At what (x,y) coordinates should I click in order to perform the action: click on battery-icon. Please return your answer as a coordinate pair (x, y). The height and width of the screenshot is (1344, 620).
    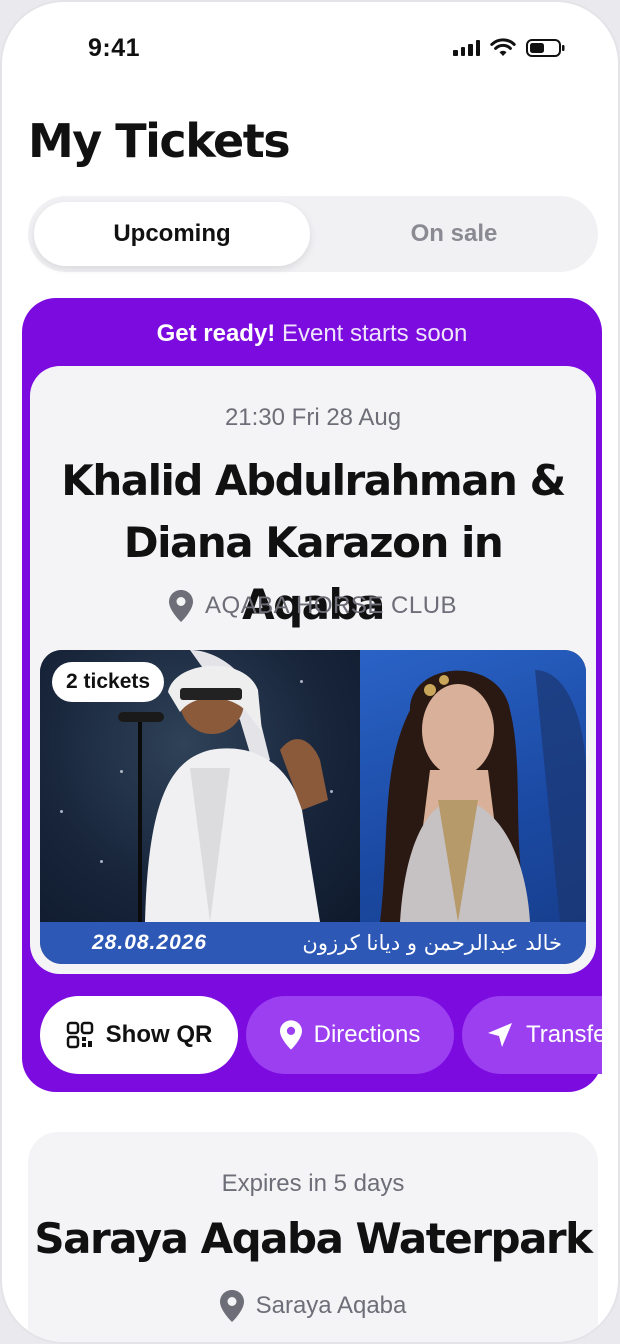
    Looking at the image, I should click on (545, 48).